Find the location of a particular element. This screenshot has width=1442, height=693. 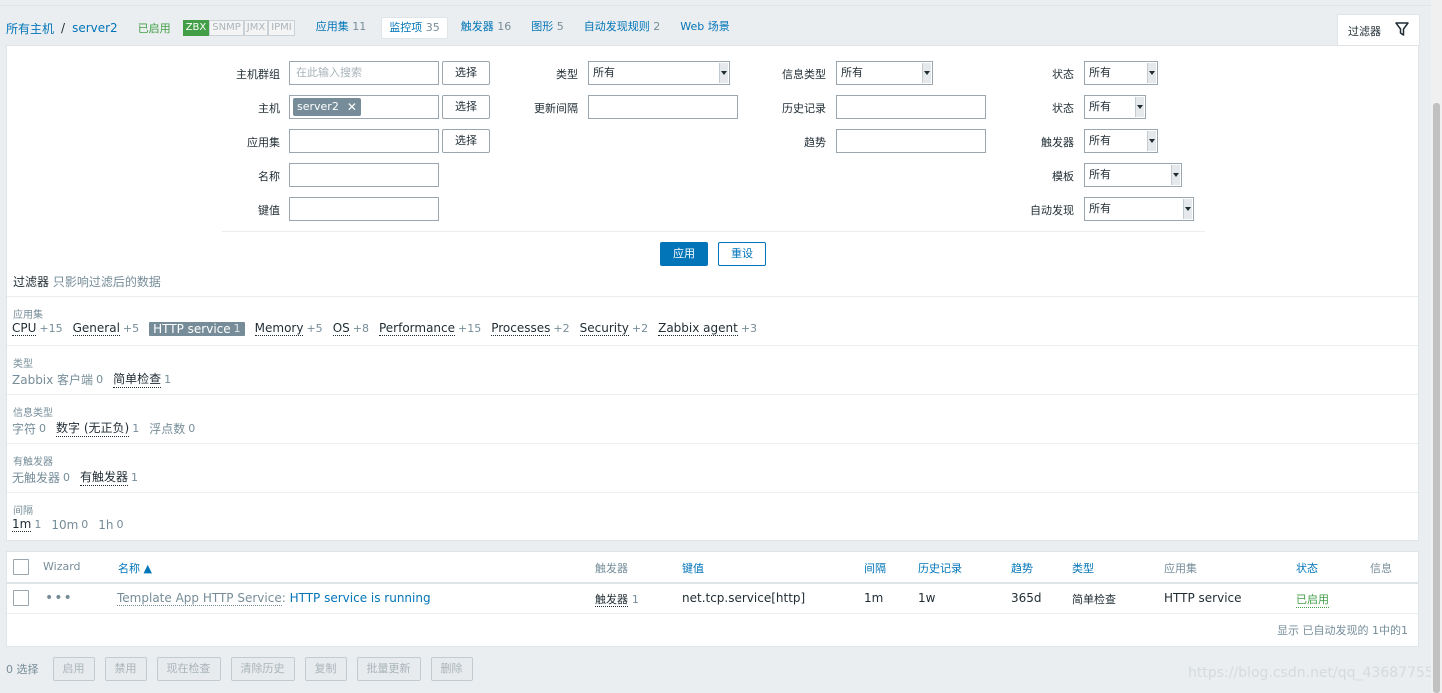

row-divider is located at coordinates (712, 613).